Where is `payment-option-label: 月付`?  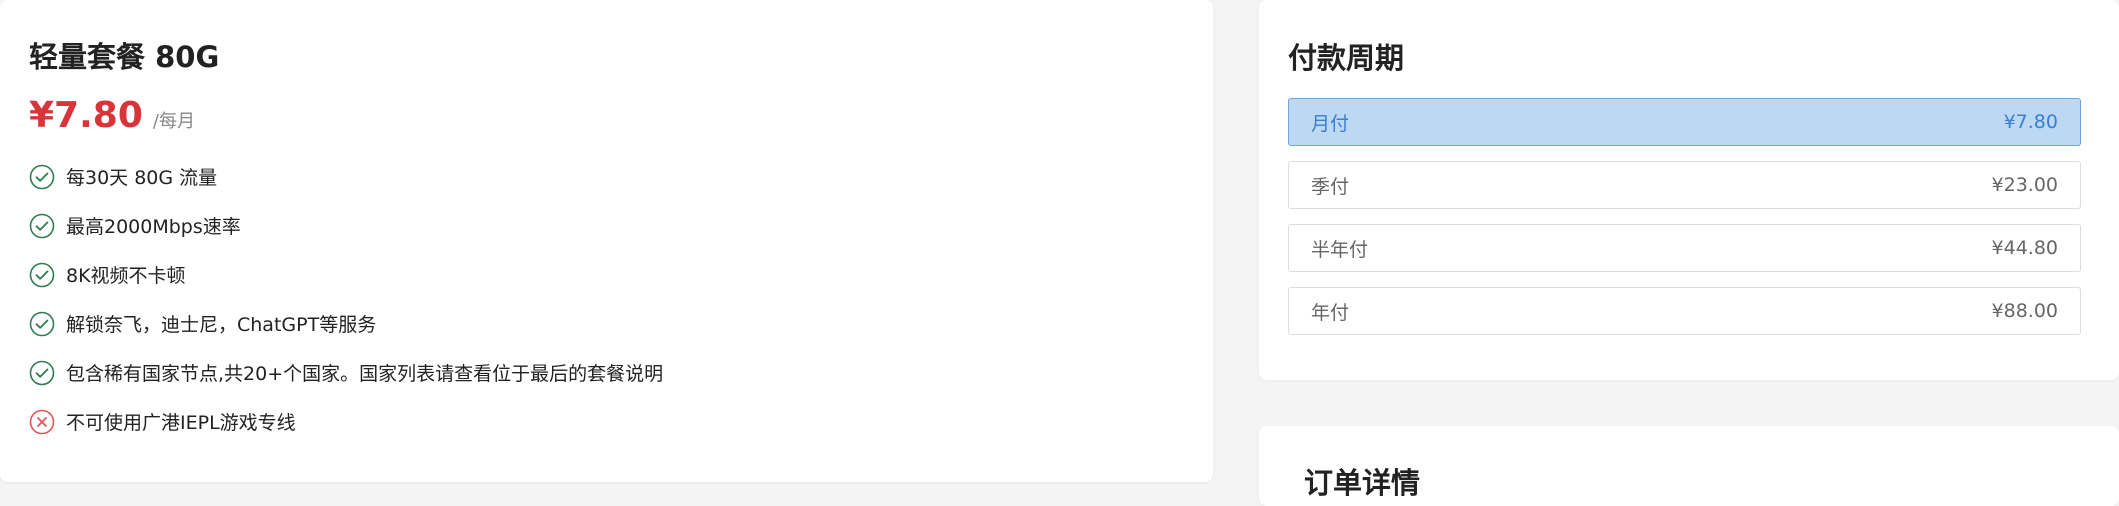
payment-option-label: 月付 is located at coordinates (1330, 123).